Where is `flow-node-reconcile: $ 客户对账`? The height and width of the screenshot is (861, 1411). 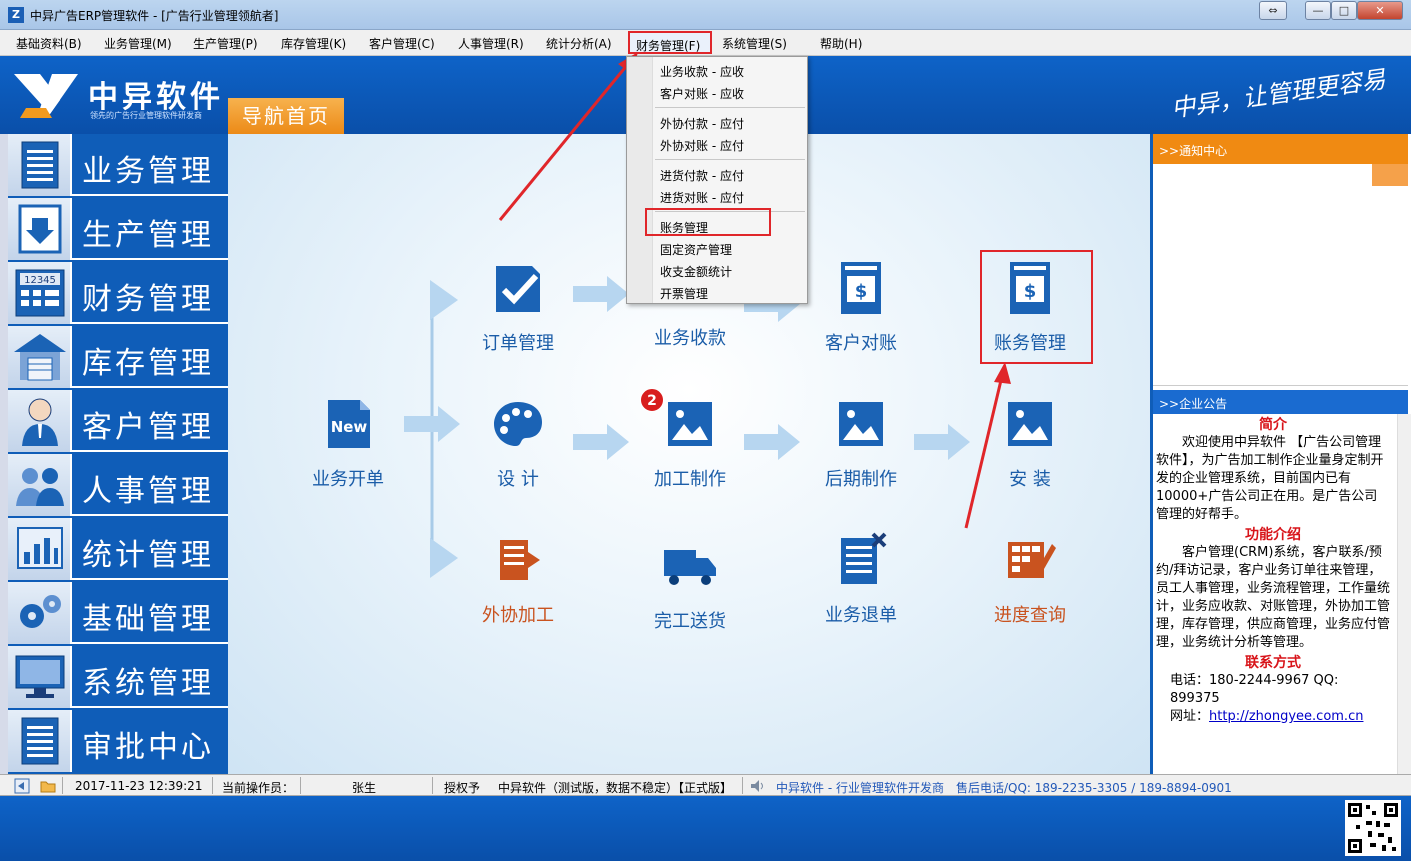 flow-node-reconcile: $ 客户对账 is located at coordinates (861, 307).